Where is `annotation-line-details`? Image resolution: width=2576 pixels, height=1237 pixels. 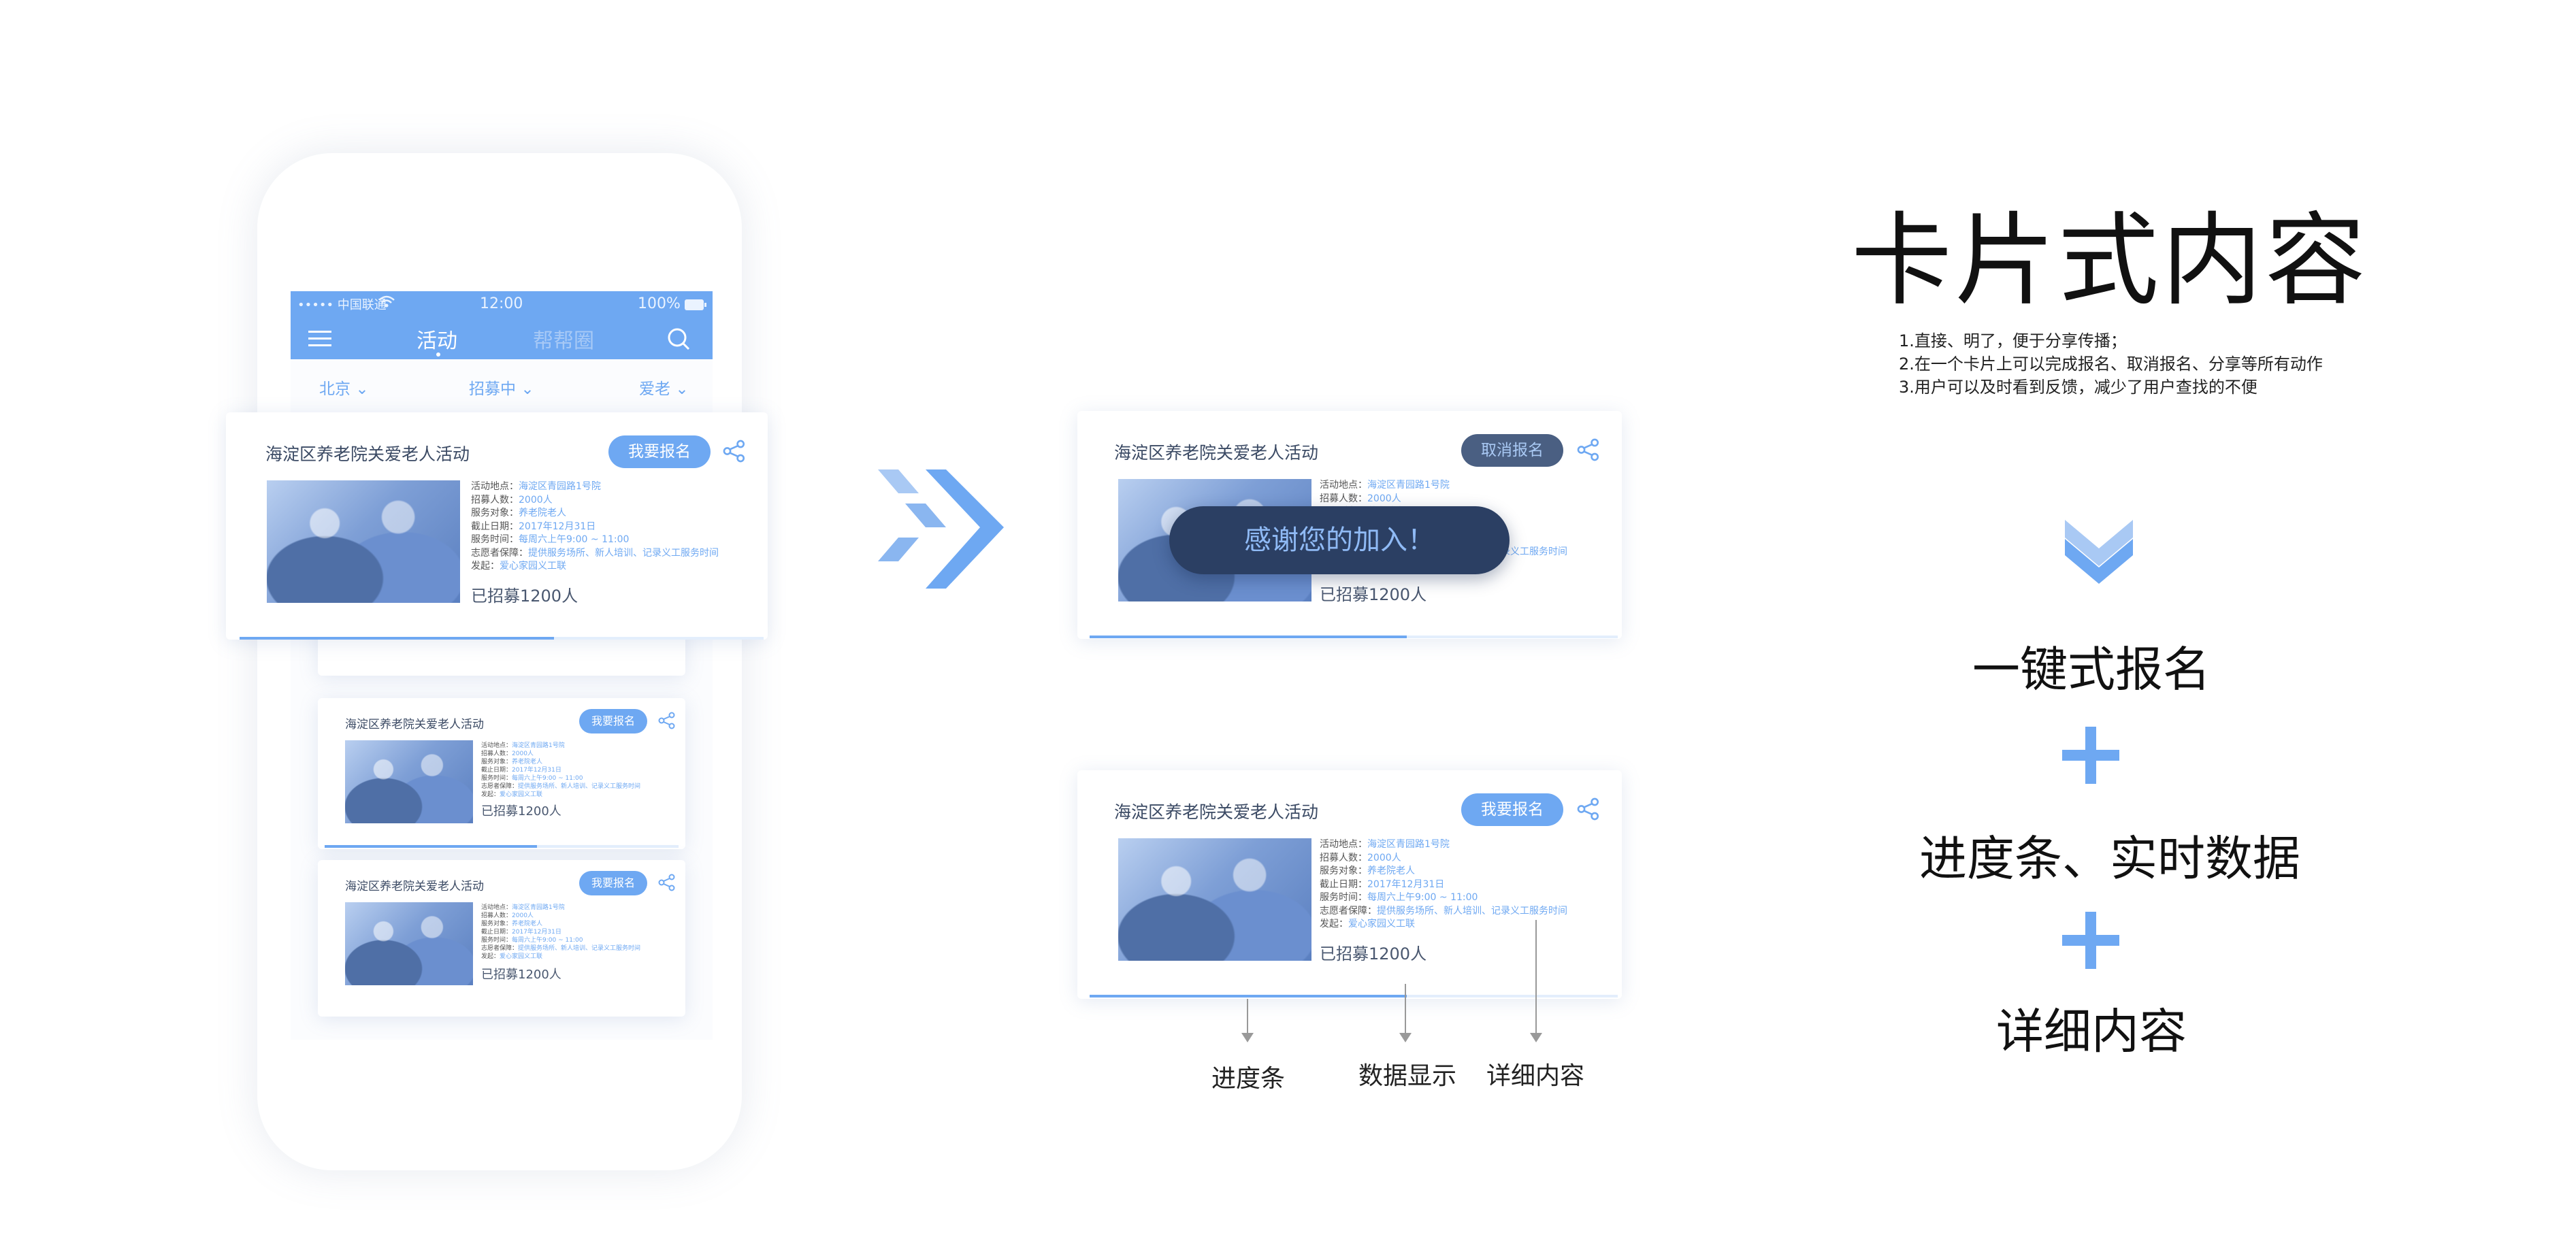 annotation-line-details is located at coordinates (1536, 978).